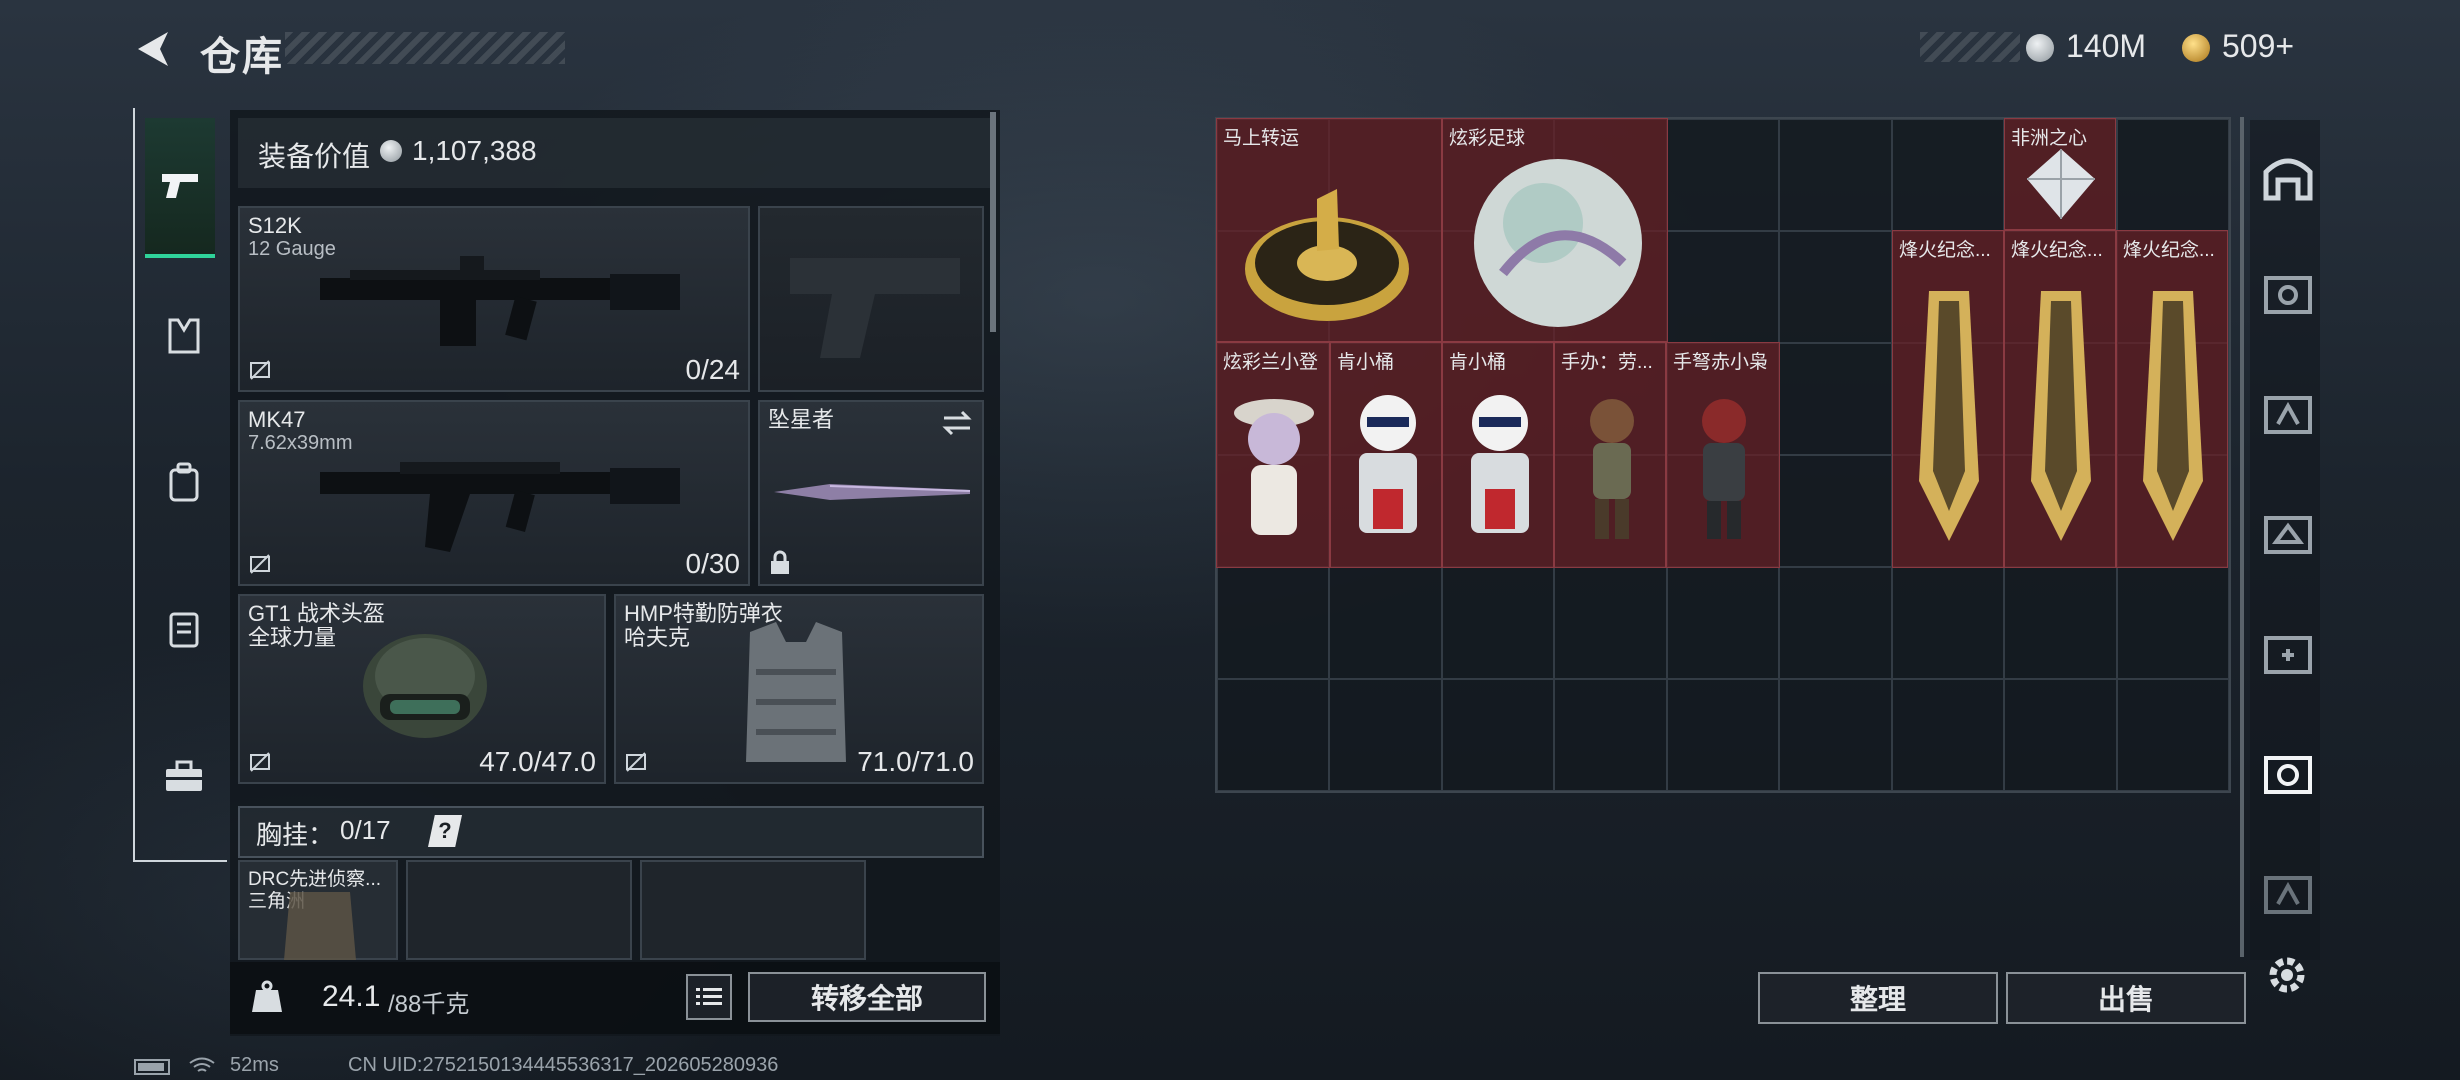 The image size is (2460, 1080). What do you see at coordinates (2242, 537) in the screenshot?
I see `stash-scrollbar` at bounding box center [2242, 537].